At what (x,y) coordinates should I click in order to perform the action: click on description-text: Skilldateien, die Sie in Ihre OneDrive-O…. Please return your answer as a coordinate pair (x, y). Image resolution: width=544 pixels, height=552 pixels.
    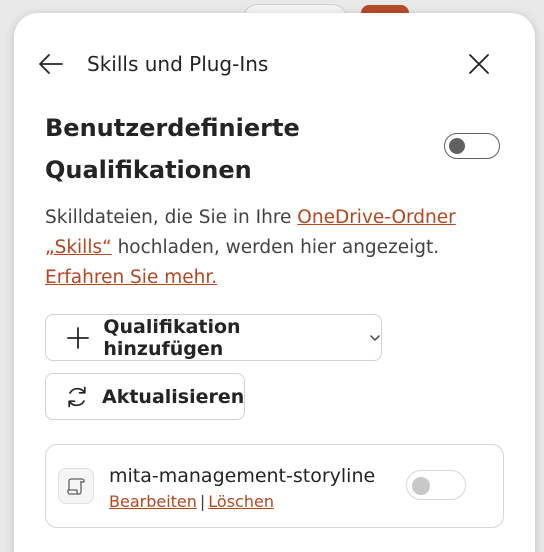
    Looking at the image, I should click on (280, 248).